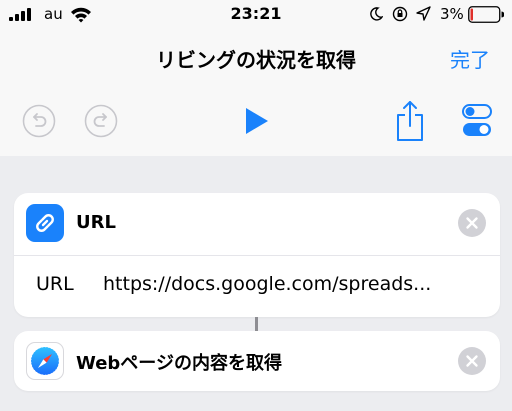  I want to click on page-title: リビングの状況を取得, so click(256, 60).